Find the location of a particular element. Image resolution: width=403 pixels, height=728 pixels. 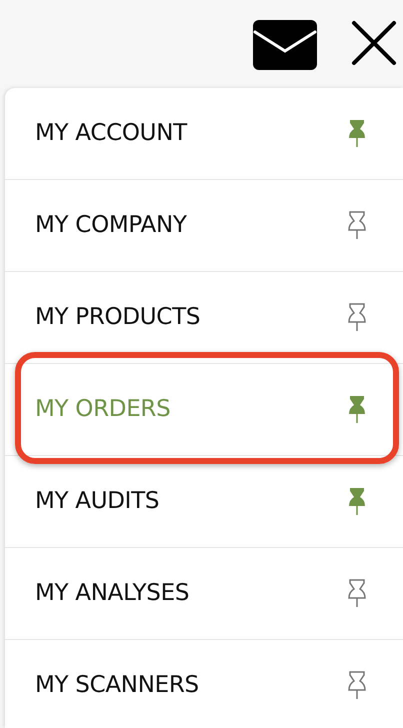

menu-item: MY ANALYSES is located at coordinates (204, 594).